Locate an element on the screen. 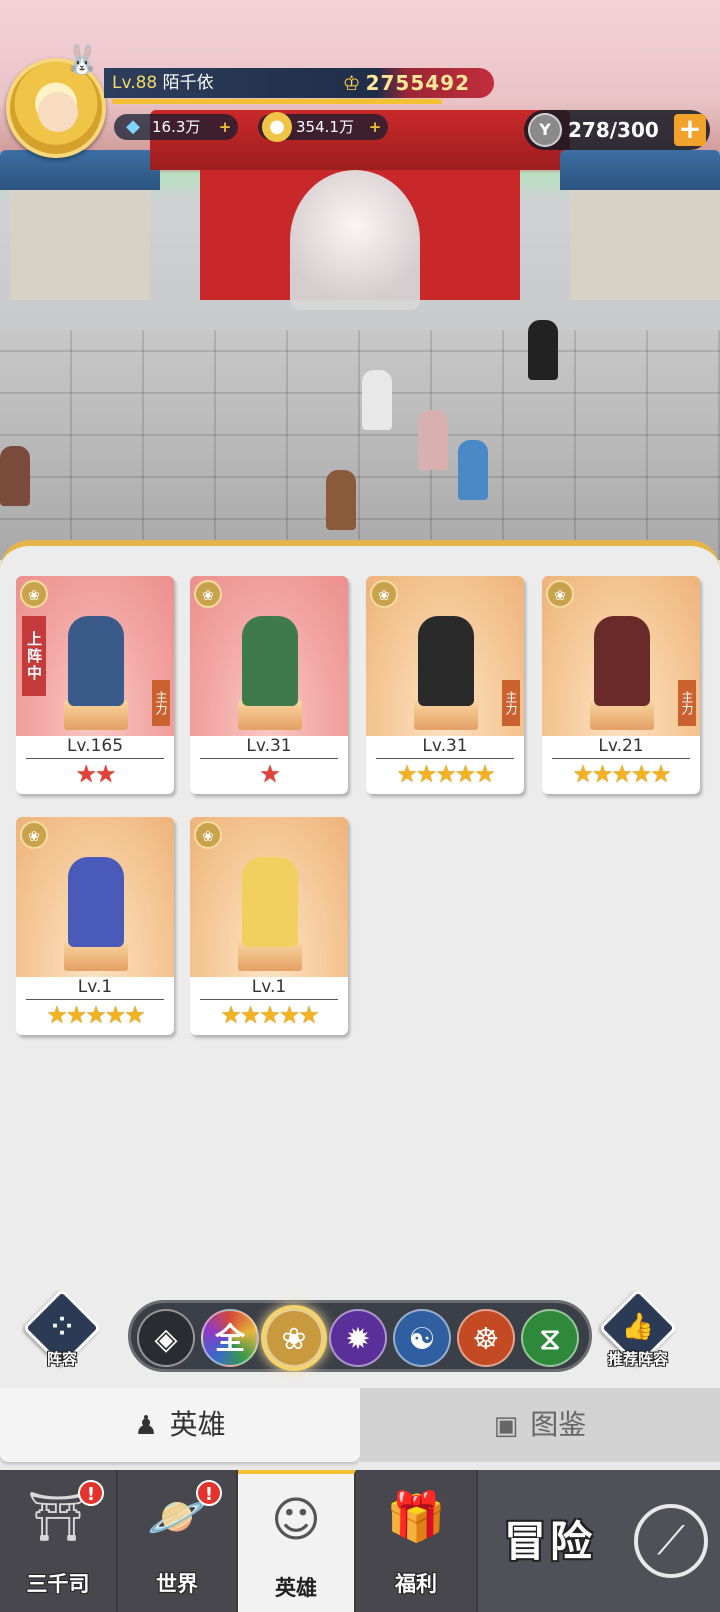 Image resolution: width=720 pixels, height=1612 pixels. lineup-label: 阵容 is located at coordinates (61, 1359).